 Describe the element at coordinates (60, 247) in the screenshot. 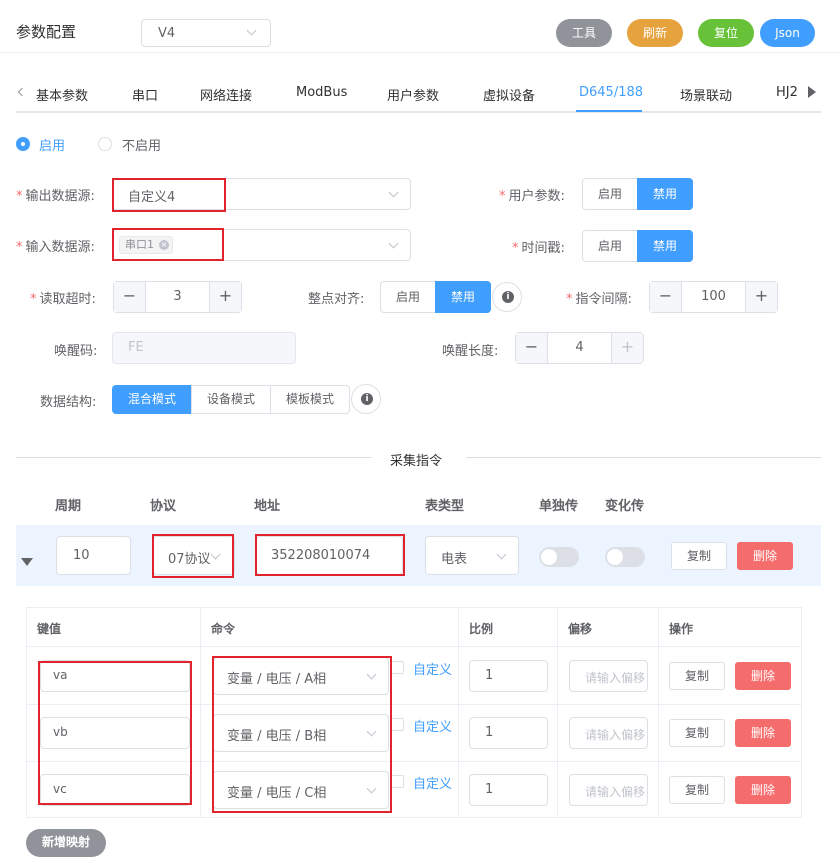

I see `input-source-label: 输入数据源:` at that location.